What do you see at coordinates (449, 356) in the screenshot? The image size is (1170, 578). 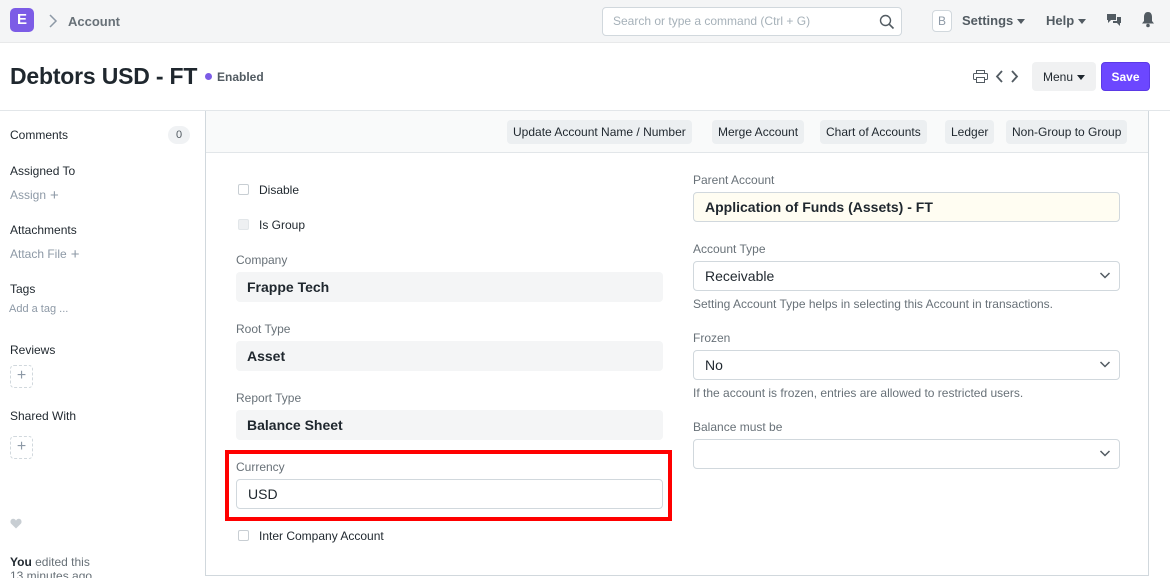 I see `root-type-value: Asset` at bounding box center [449, 356].